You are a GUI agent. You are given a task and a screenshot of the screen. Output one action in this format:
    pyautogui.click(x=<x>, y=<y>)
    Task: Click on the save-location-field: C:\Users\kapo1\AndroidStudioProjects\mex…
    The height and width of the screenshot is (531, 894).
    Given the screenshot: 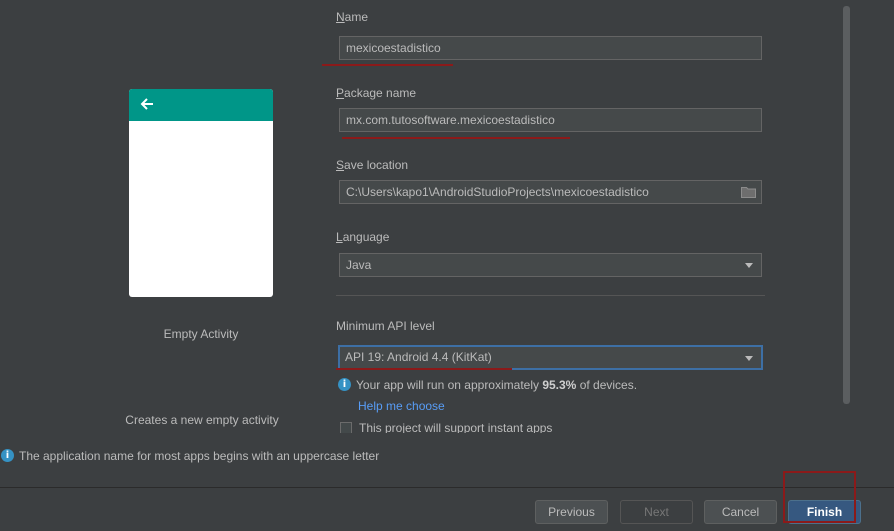 What is the action you would take?
    pyautogui.click(x=550, y=192)
    